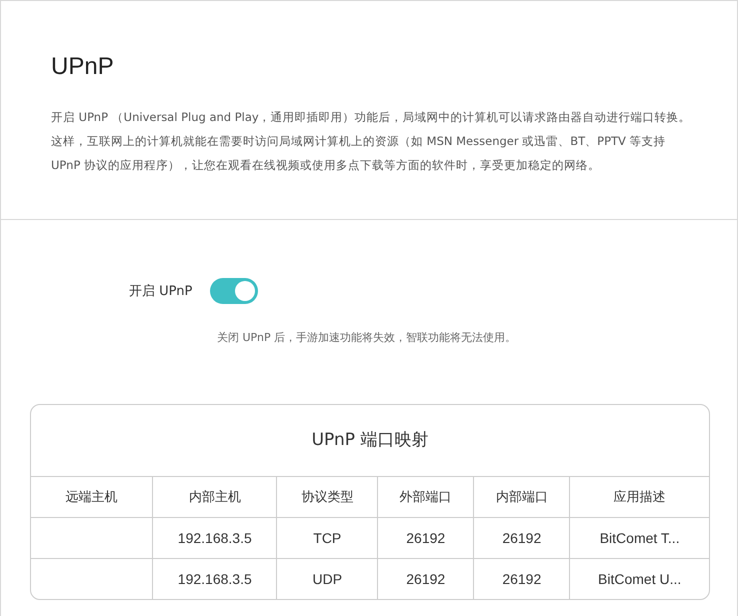 The height and width of the screenshot is (616, 738). What do you see at coordinates (367, 337) in the screenshot?
I see `hint-text: 关闭 UPnP 后，手游加速功能将失效，智联功能将无法使用。` at bounding box center [367, 337].